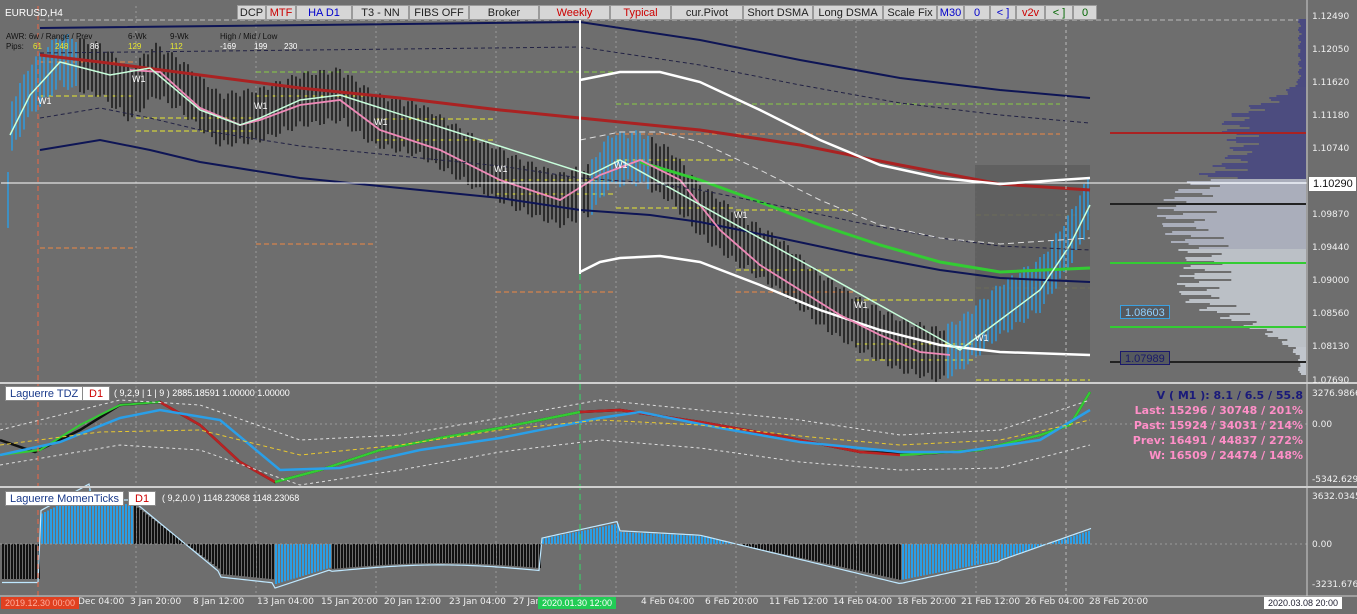 Image resolution: width=1357 pixels, height=614 pixels. What do you see at coordinates (439, 12) in the screenshot?
I see `toolbar-button: FIBS OFF` at bounding box center [439, 12].